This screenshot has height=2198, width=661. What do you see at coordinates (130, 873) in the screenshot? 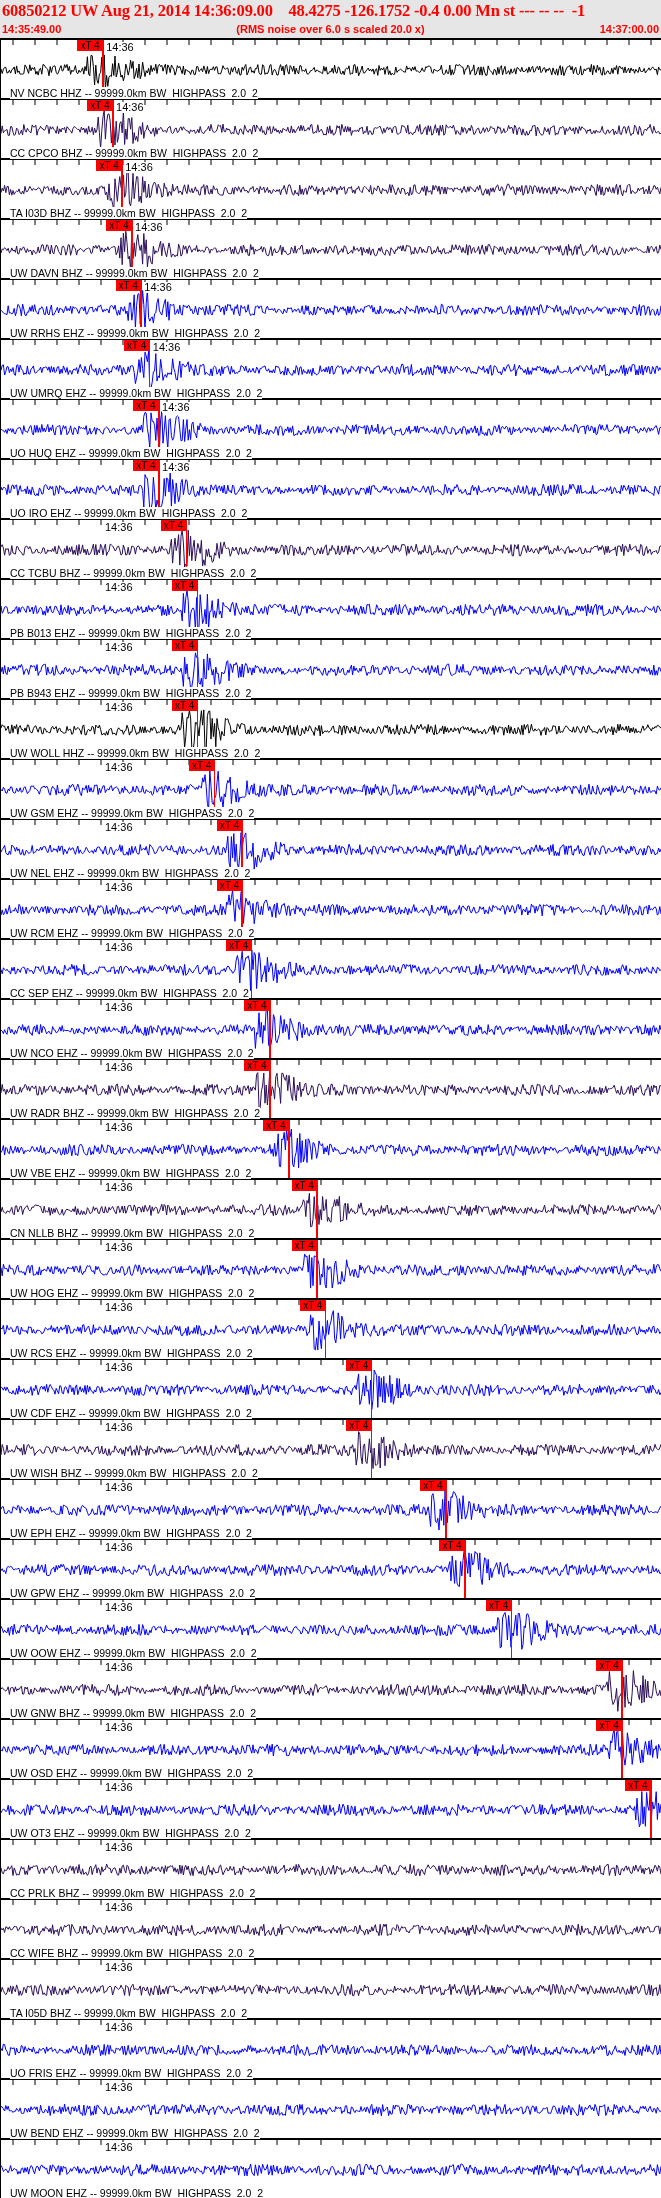
I see `channel-label: UW NEL EHZ -- 99999.0km BW HIGHPASS 2.0 2` at bounding box center [130, 873].